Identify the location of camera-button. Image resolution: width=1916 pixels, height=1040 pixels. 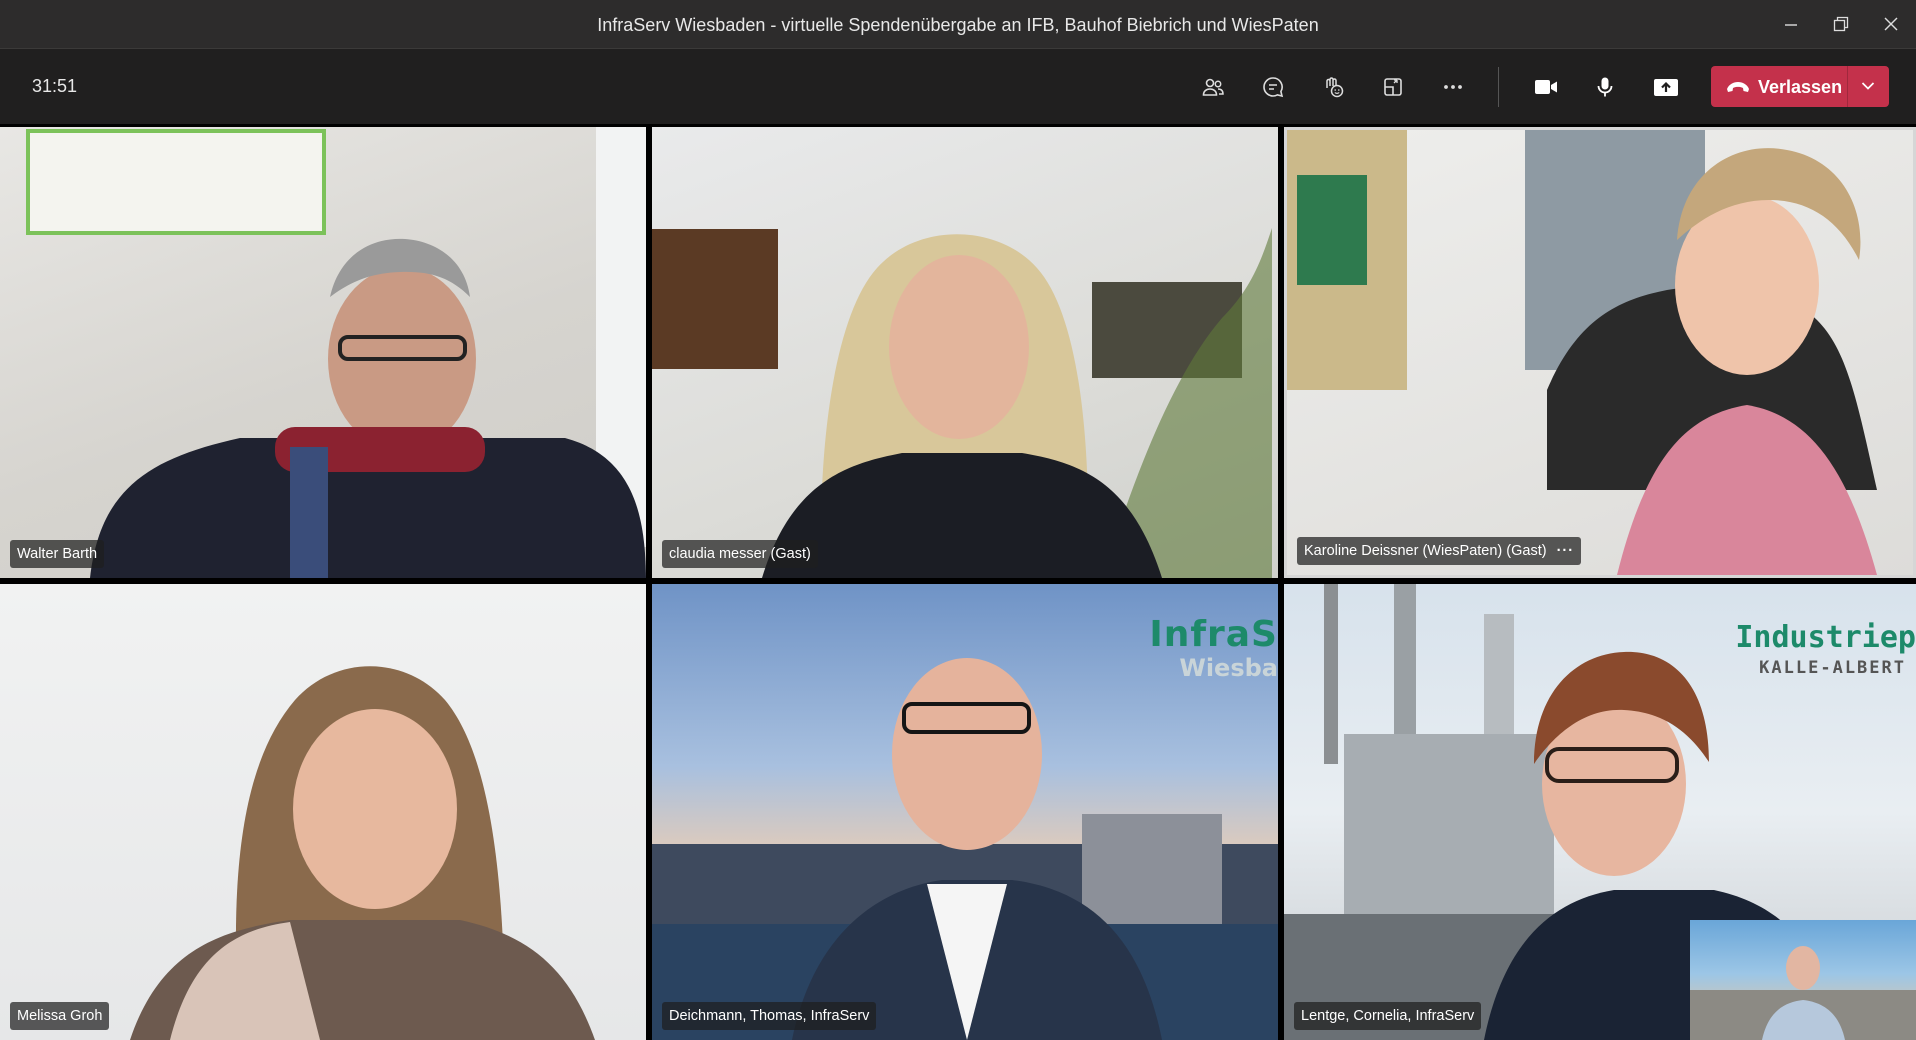
(1545, 87).